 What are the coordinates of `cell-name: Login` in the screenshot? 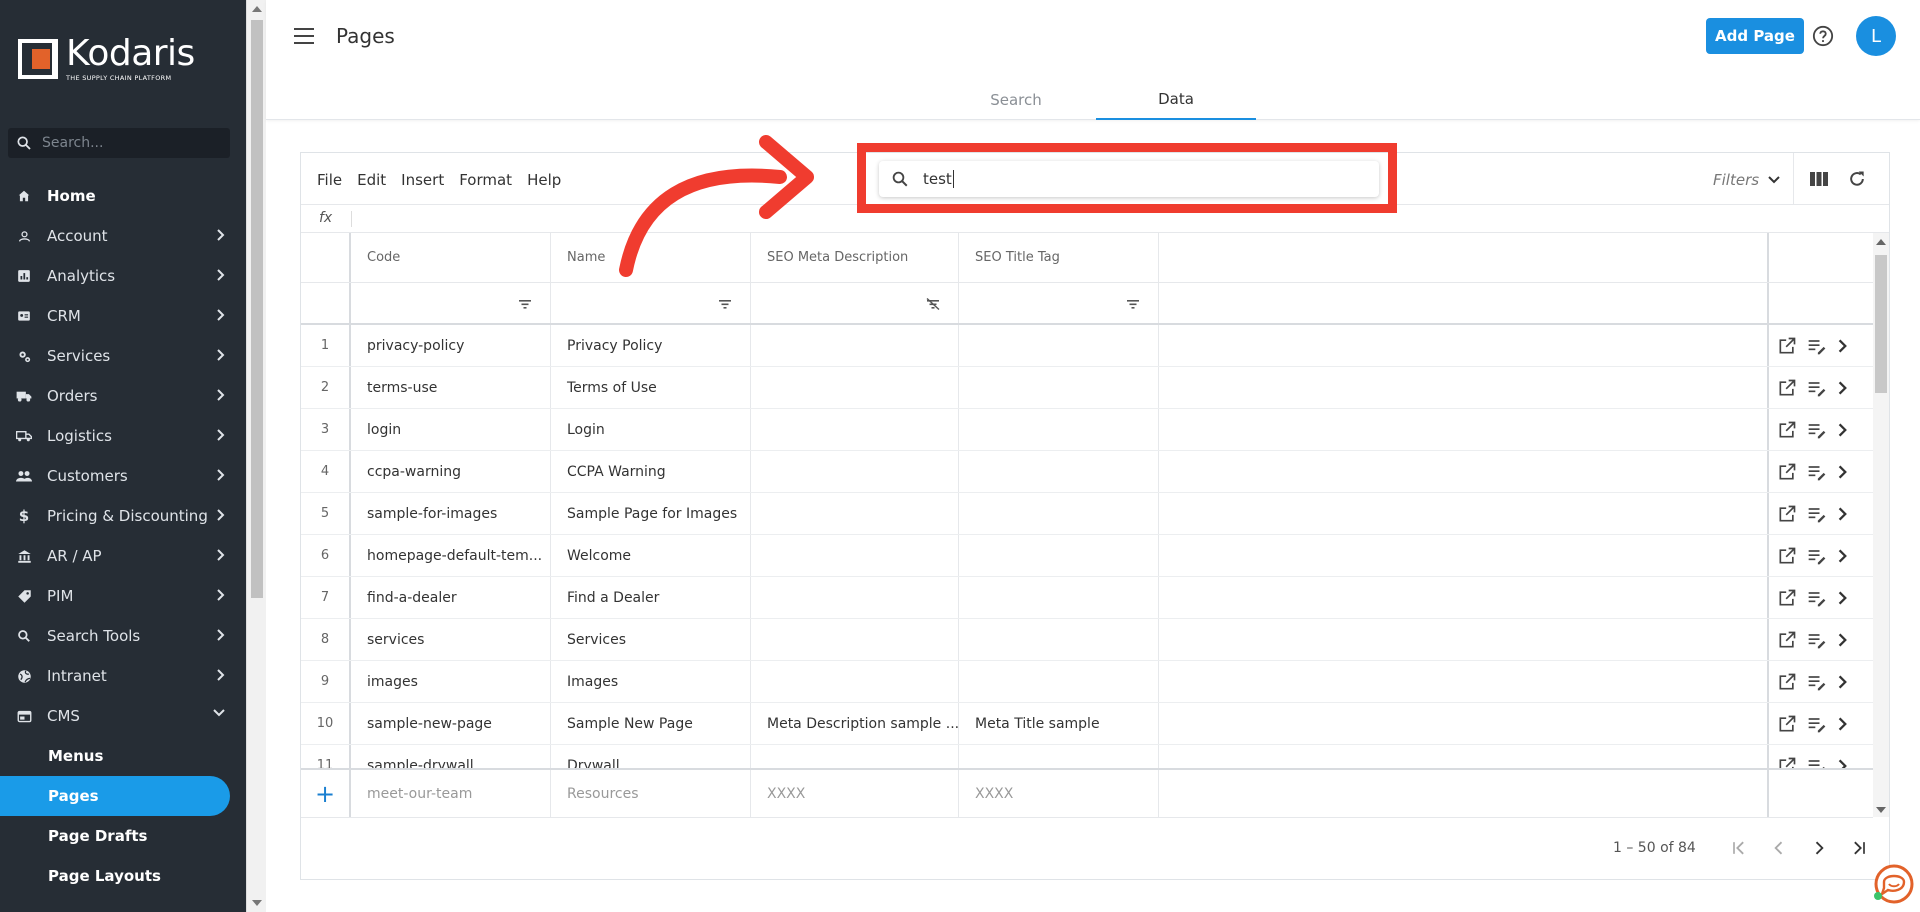 It's located at (651, 429).